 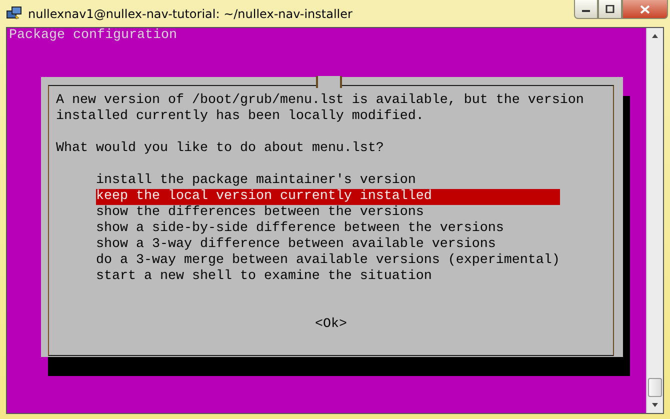 I want to click on menu-option: show a 3-way difference between available versions, so click(x=328, y=245).